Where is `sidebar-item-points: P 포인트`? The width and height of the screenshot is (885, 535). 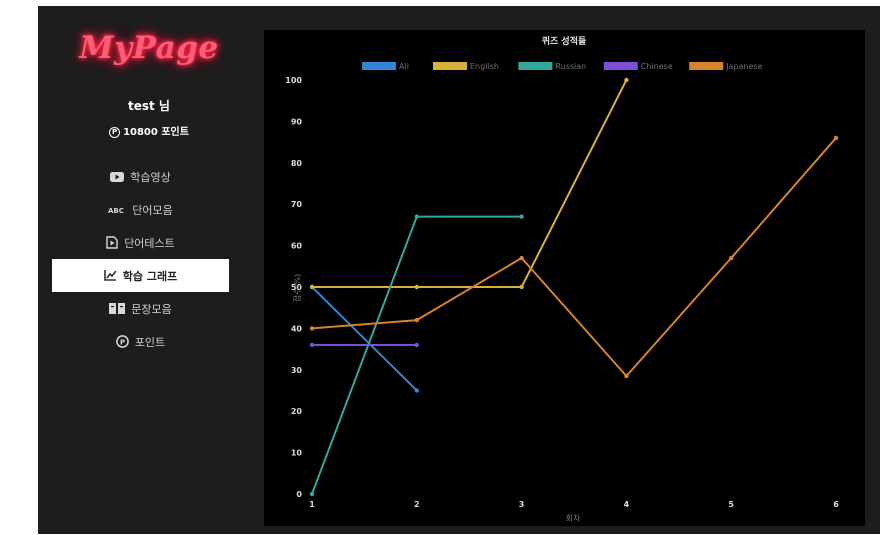 sidebar-item-points: P 포인트 is located at coordinates (140, 341).